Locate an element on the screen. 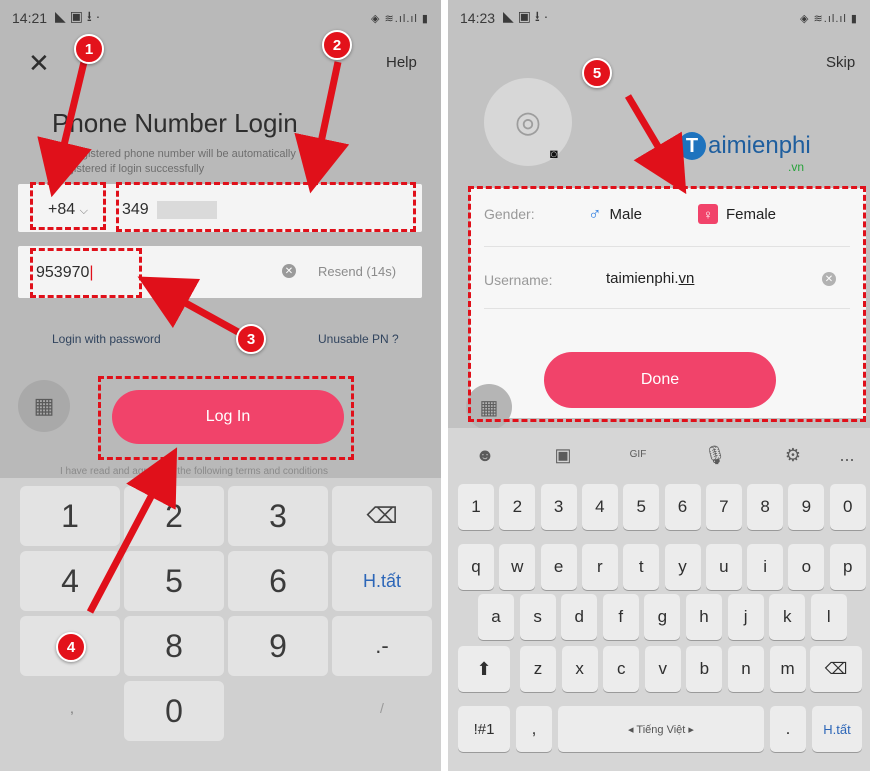 Image resolution: width=870 pixels, height=771 pixels. step-badge-2: 2 is located at coordinates (337, 45).